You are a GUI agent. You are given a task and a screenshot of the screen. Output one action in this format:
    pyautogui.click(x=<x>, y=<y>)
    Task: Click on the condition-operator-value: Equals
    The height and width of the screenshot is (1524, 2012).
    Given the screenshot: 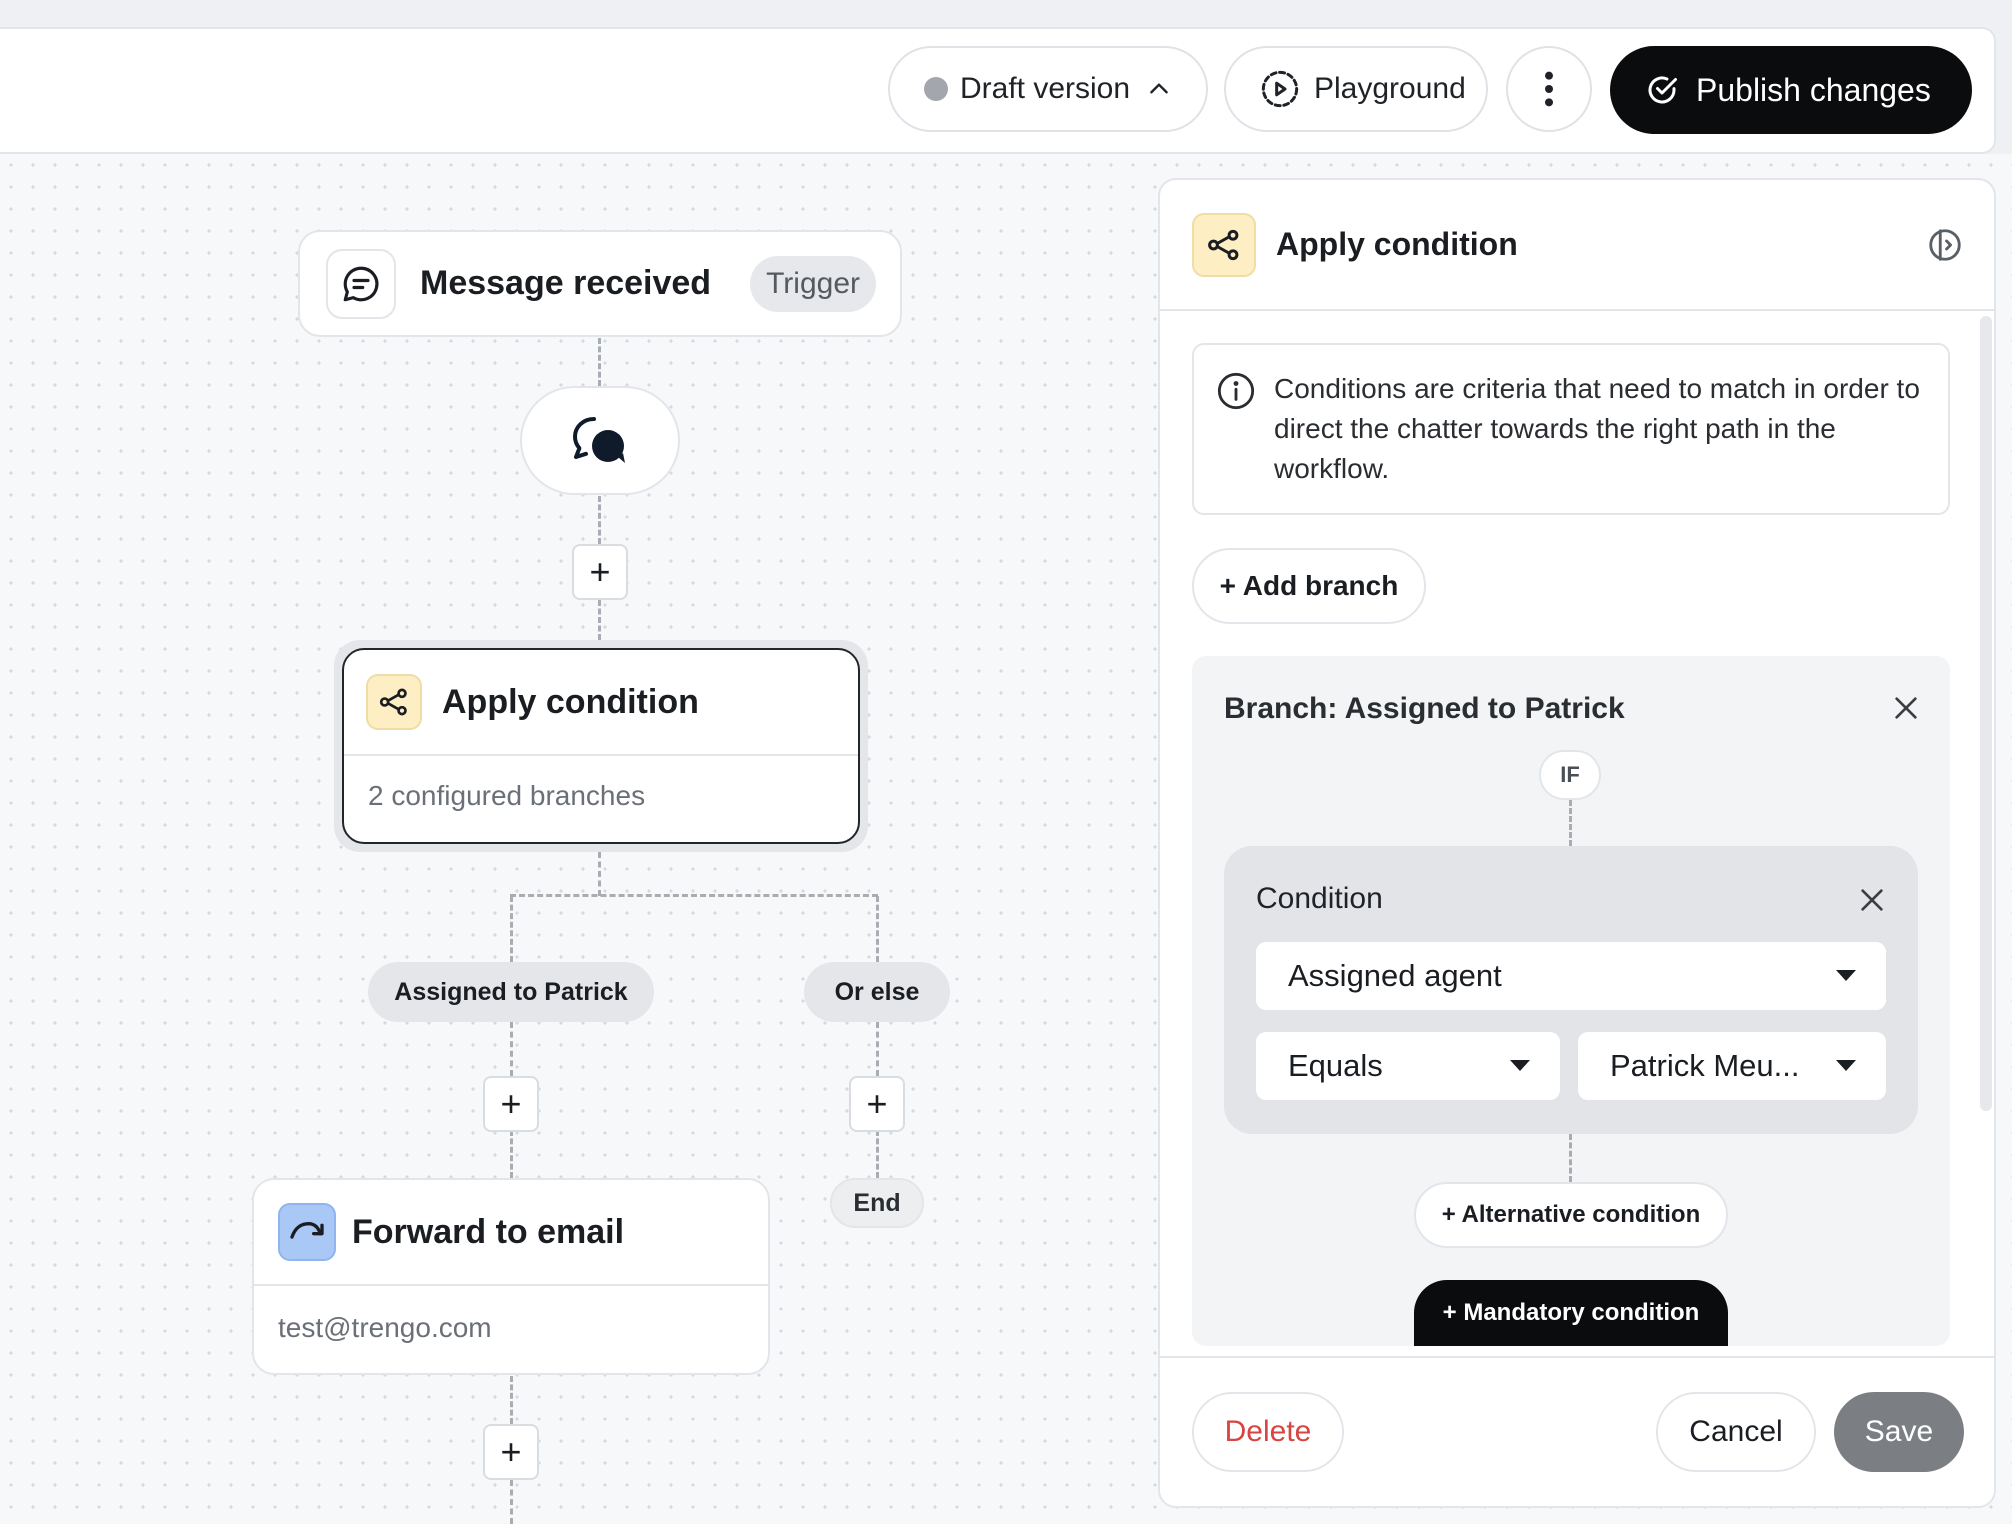 What is the action you would take?
    pyautogui.click(x=1335, y=1065)
    